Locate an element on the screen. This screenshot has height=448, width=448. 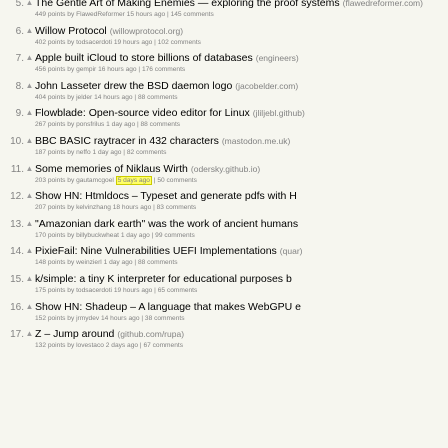
site-link: odersky.github.io is located at coordinates (226, 169).